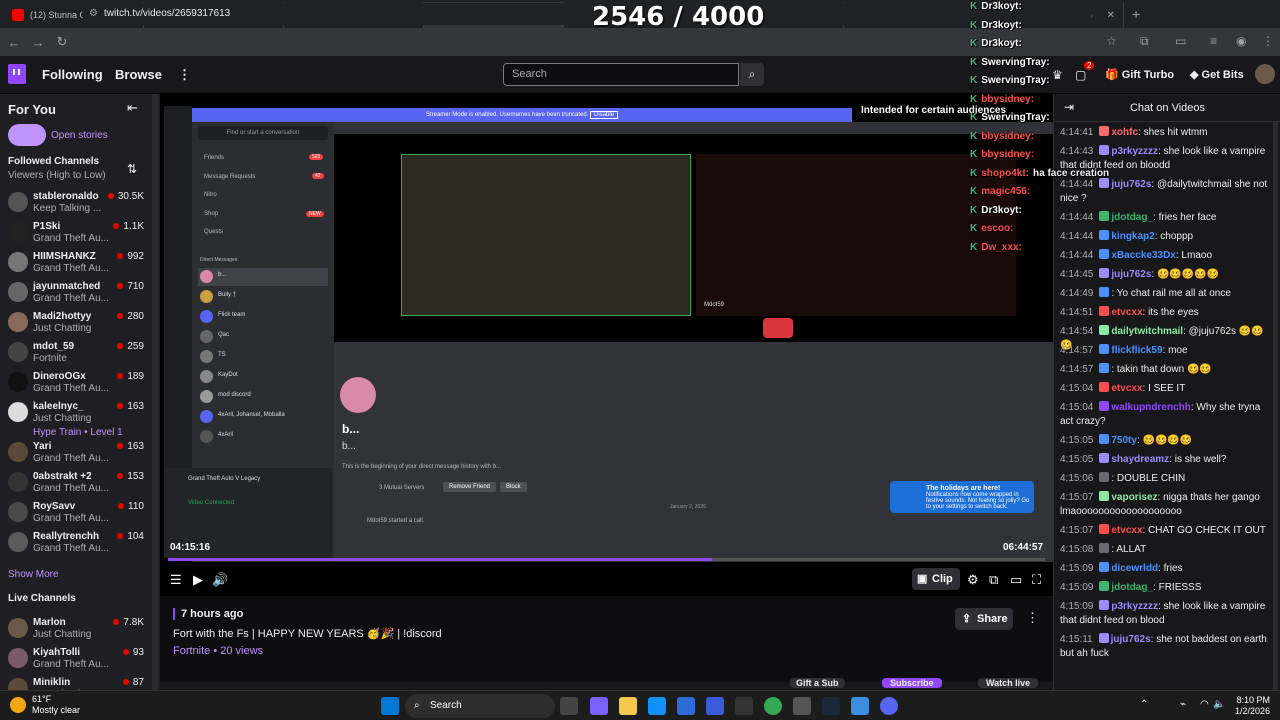 The width and height of the screenshot is (1280, 720). Describe the element at coordinates (76, 383) in the screenshot. I see `sidebar-channel: DineroOGx Grand Theft Au... 189` at that location.